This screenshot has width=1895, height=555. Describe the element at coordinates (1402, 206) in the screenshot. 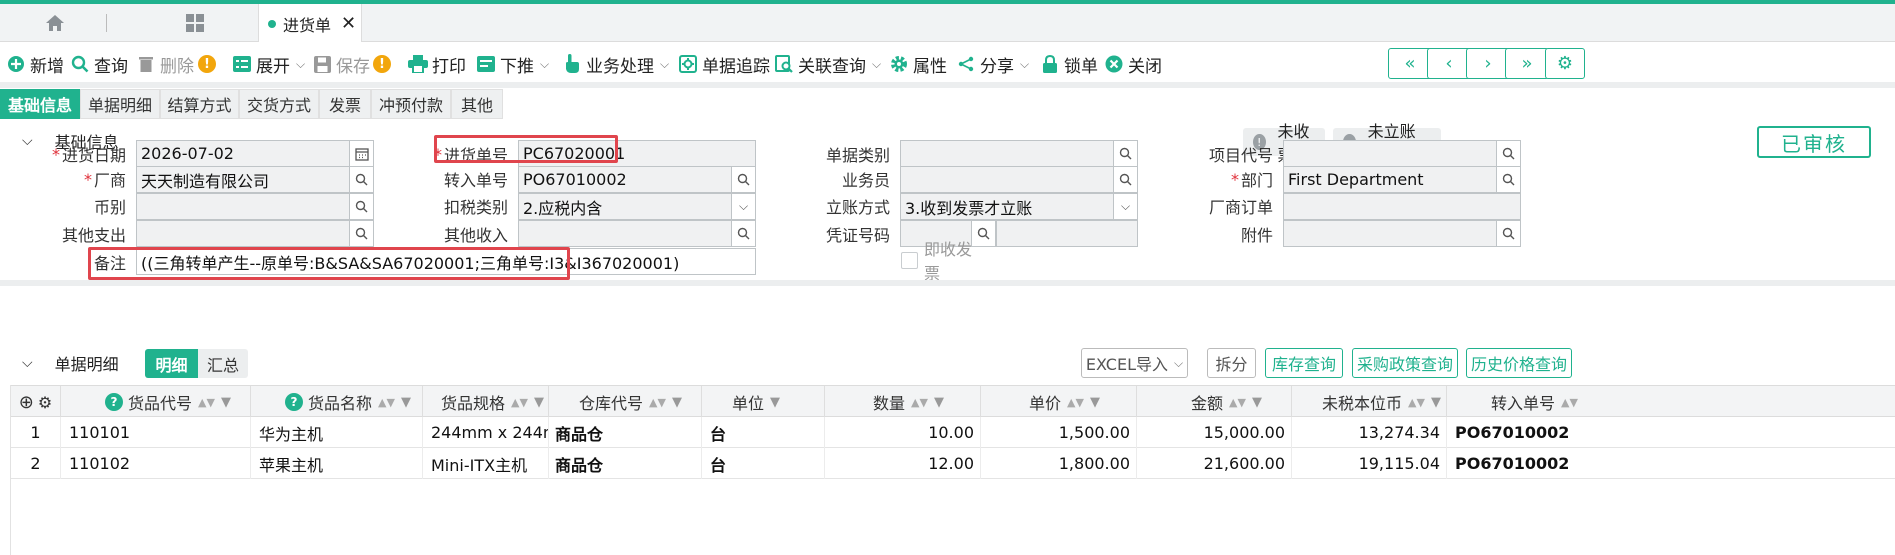

I see `vendor-order-field` at that location.